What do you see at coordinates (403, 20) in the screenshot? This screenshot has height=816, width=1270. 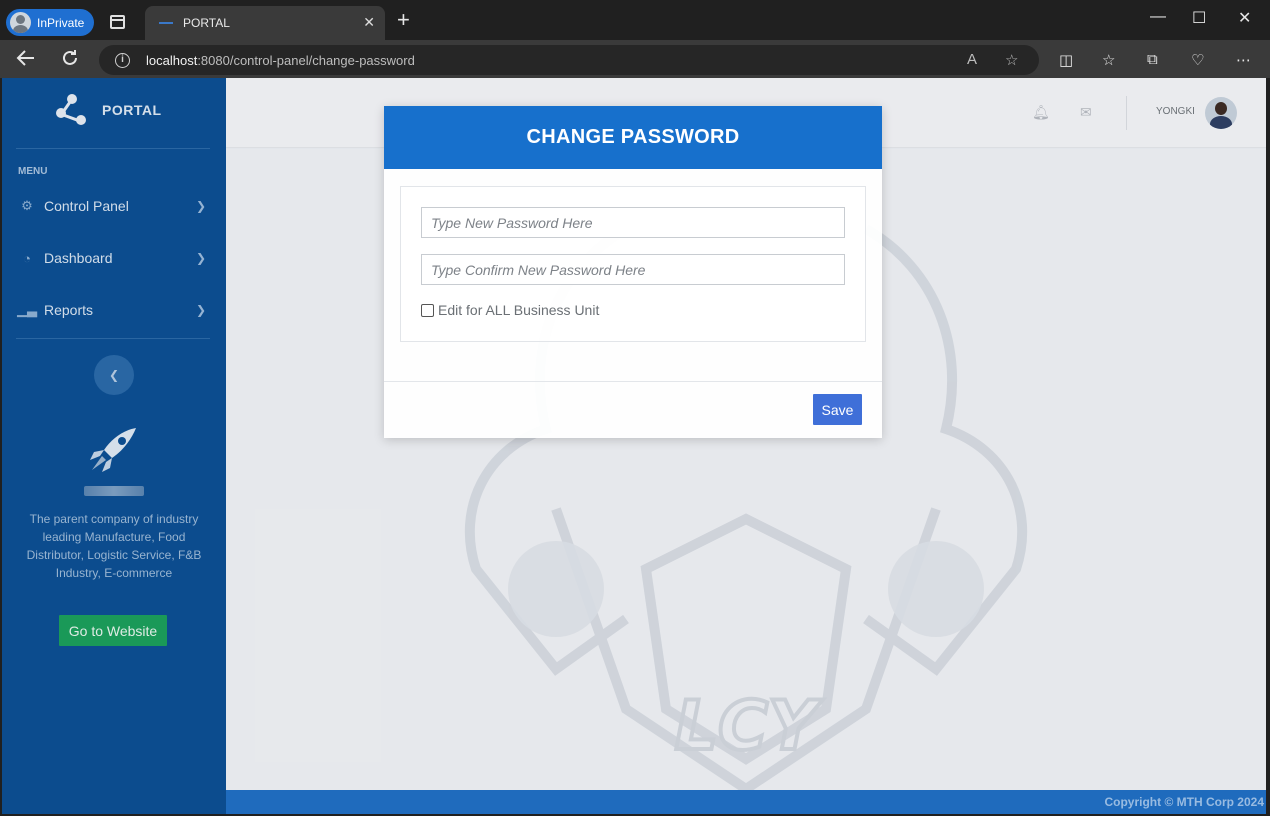 I see `new-tab-button: +` at bounding box center [403, 20].